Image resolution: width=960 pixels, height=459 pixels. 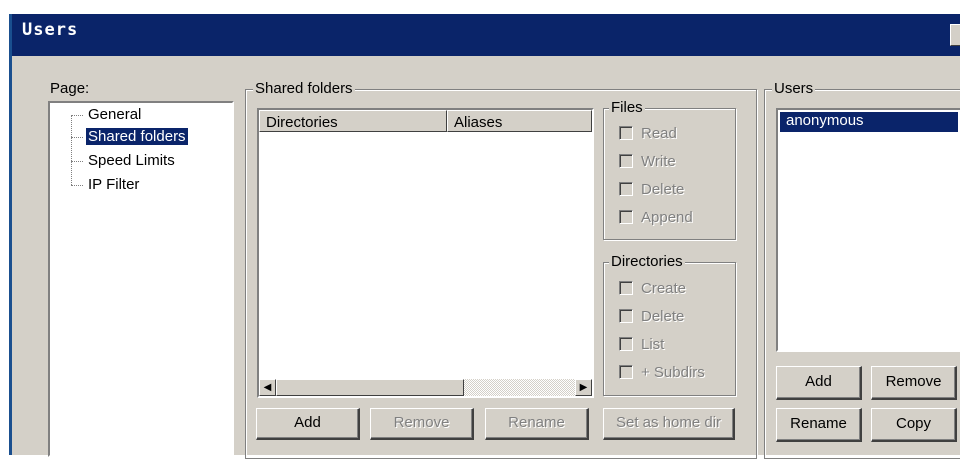 What do you see at coordinates (819, 425) in the screenshot?
I see `rename-user-button: Rename` at bounding box center [819, 425].